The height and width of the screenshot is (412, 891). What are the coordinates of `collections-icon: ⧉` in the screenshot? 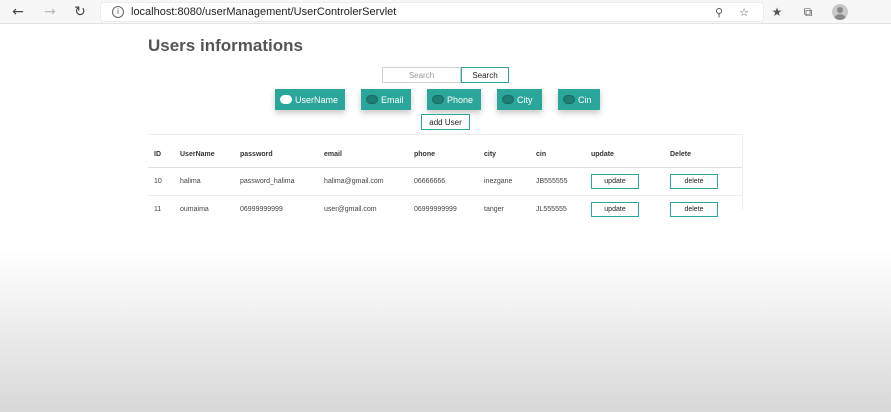 It's located at (808, 12).